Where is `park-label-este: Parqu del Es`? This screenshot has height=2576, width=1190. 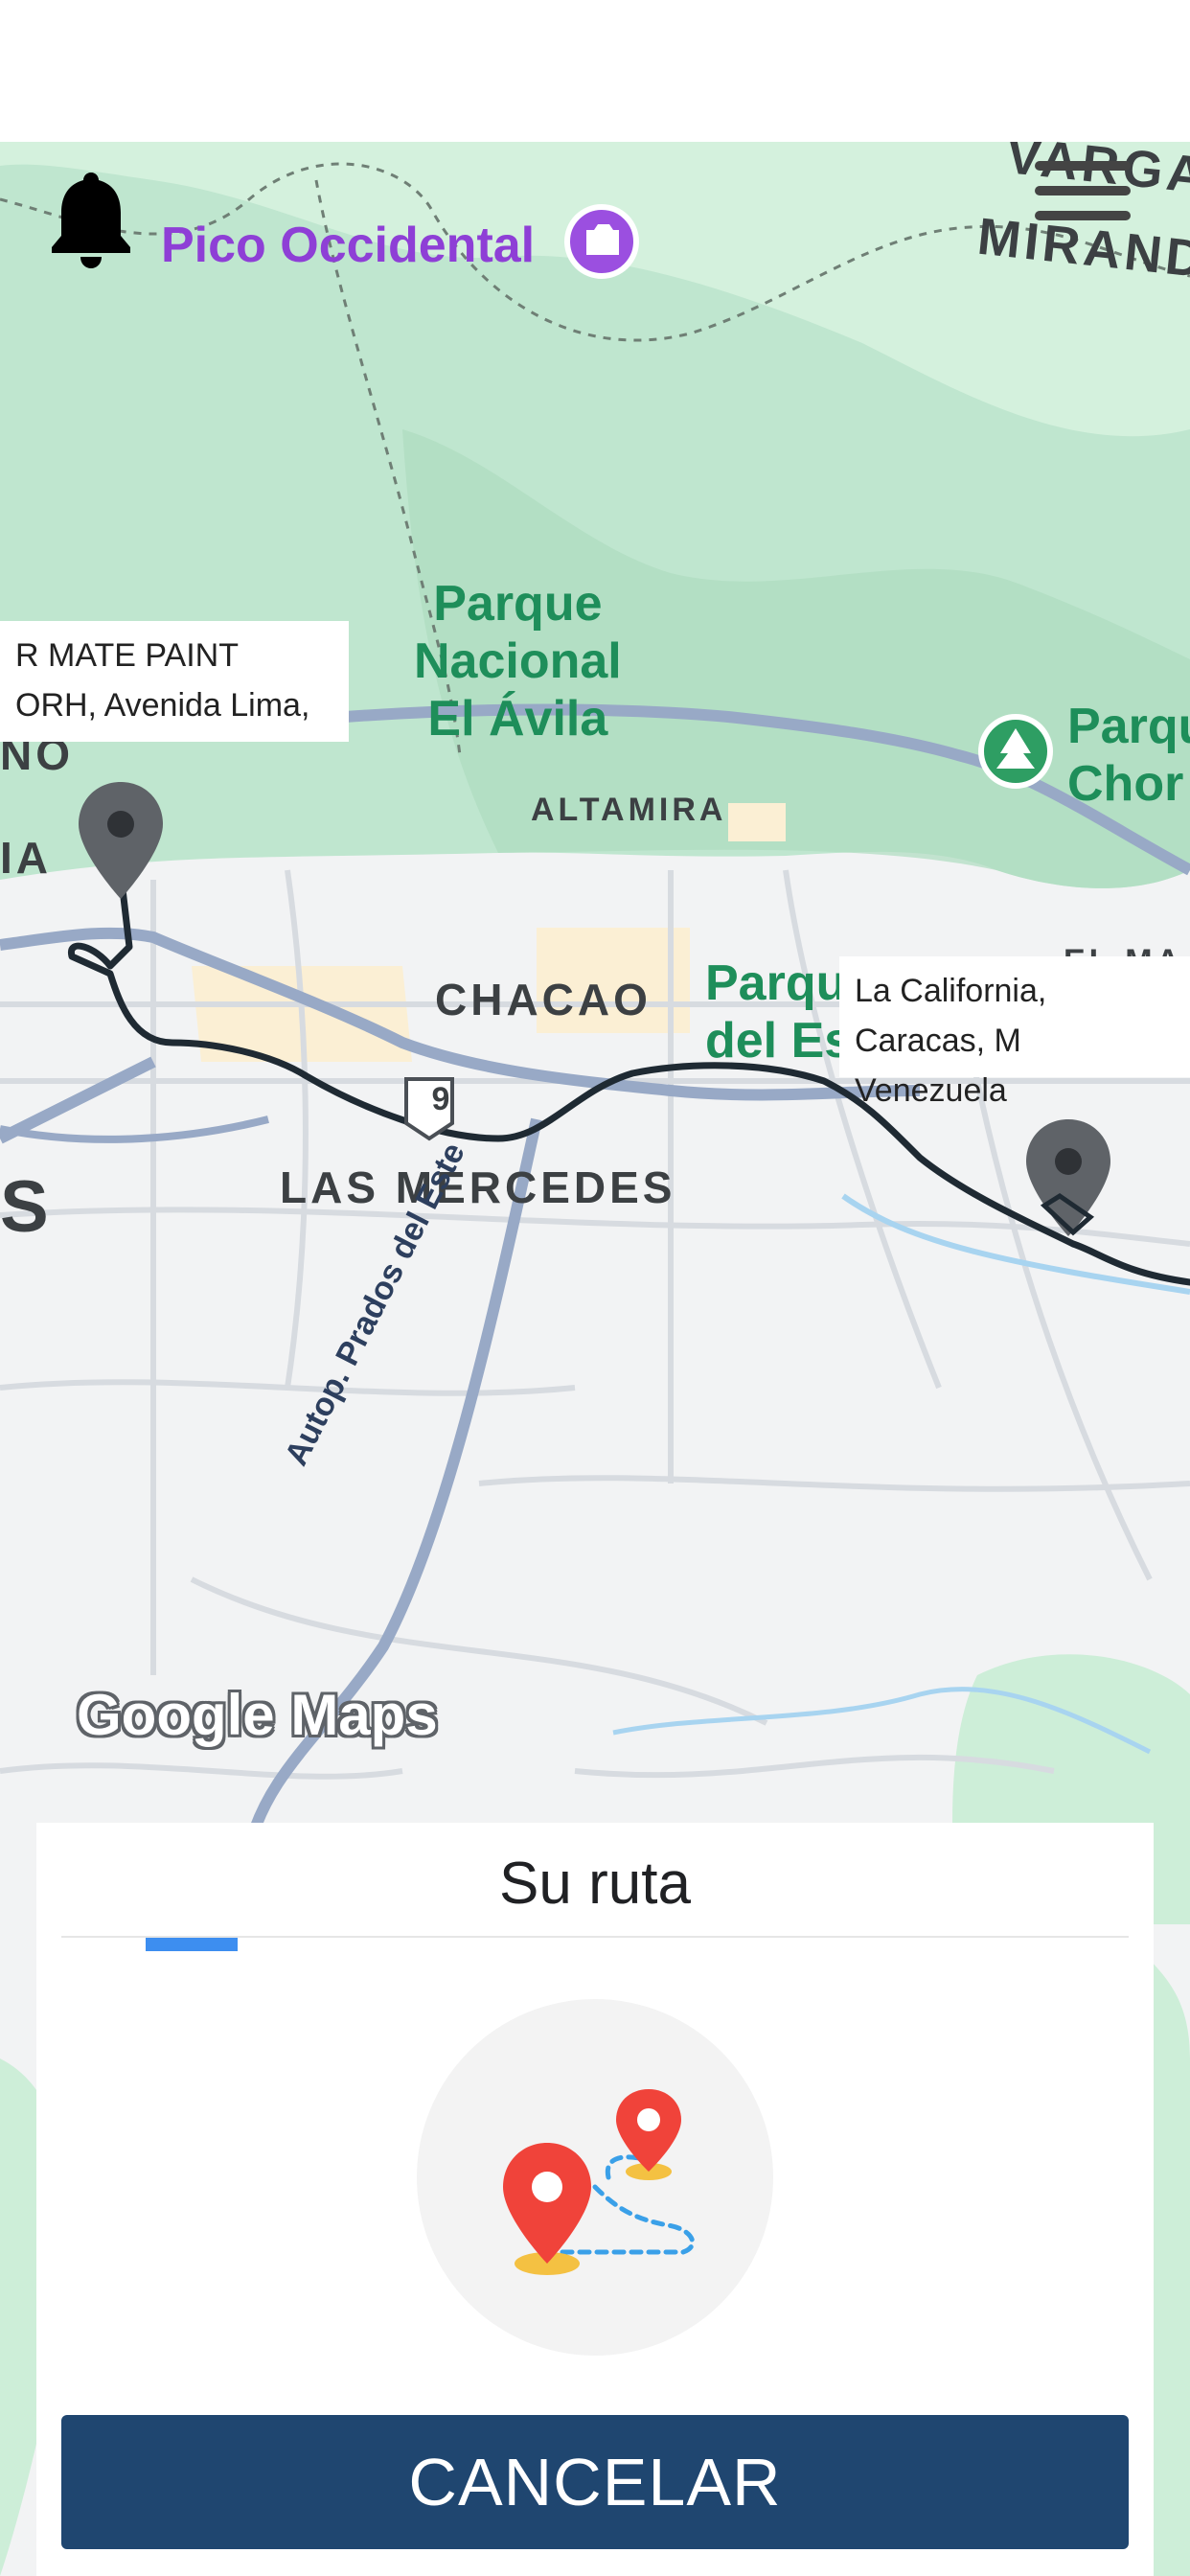
park-label-este: Parqu del Es is located at coordinates (779, 1012).